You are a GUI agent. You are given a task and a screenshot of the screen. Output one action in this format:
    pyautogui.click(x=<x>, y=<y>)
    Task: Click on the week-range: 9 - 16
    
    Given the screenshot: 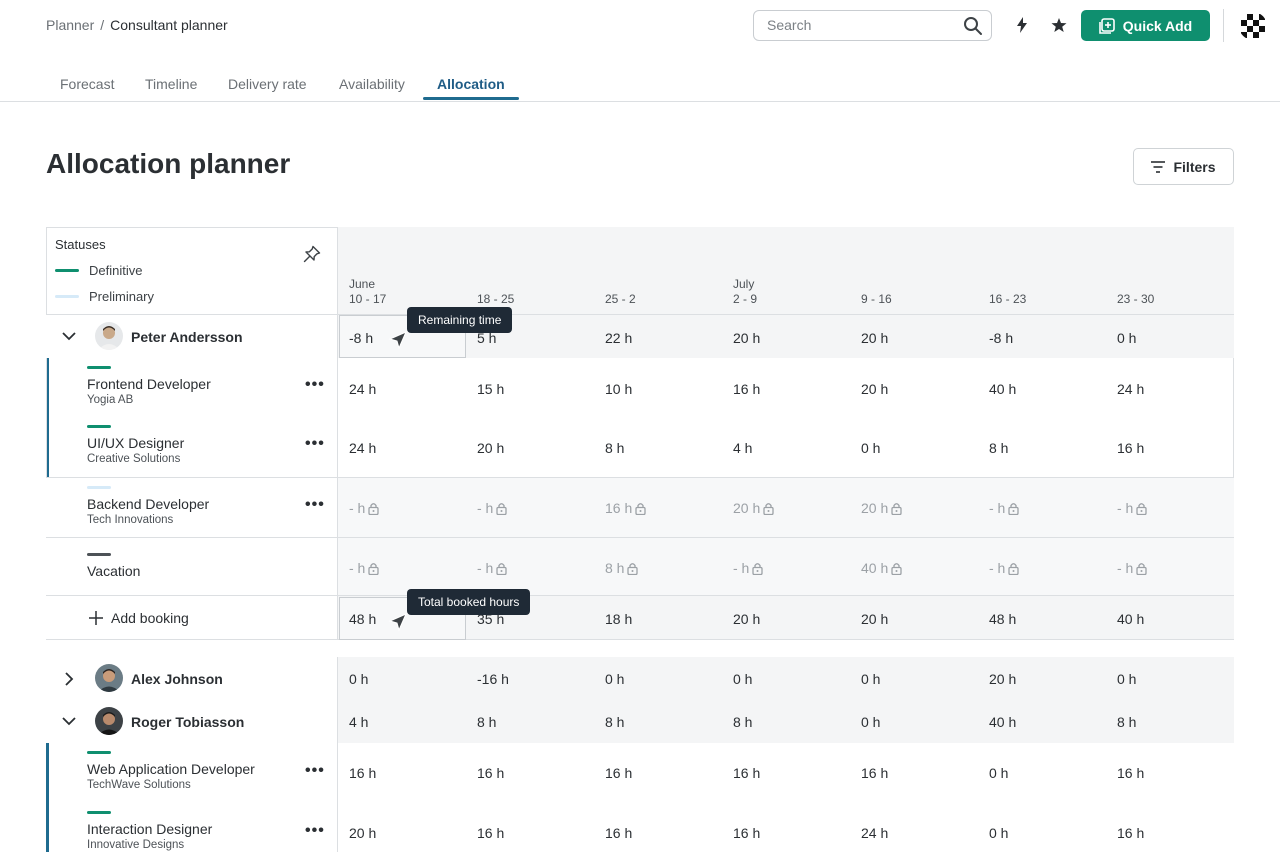 What is the action you would take?
    pyautogui.click(x=876, y=299)
    